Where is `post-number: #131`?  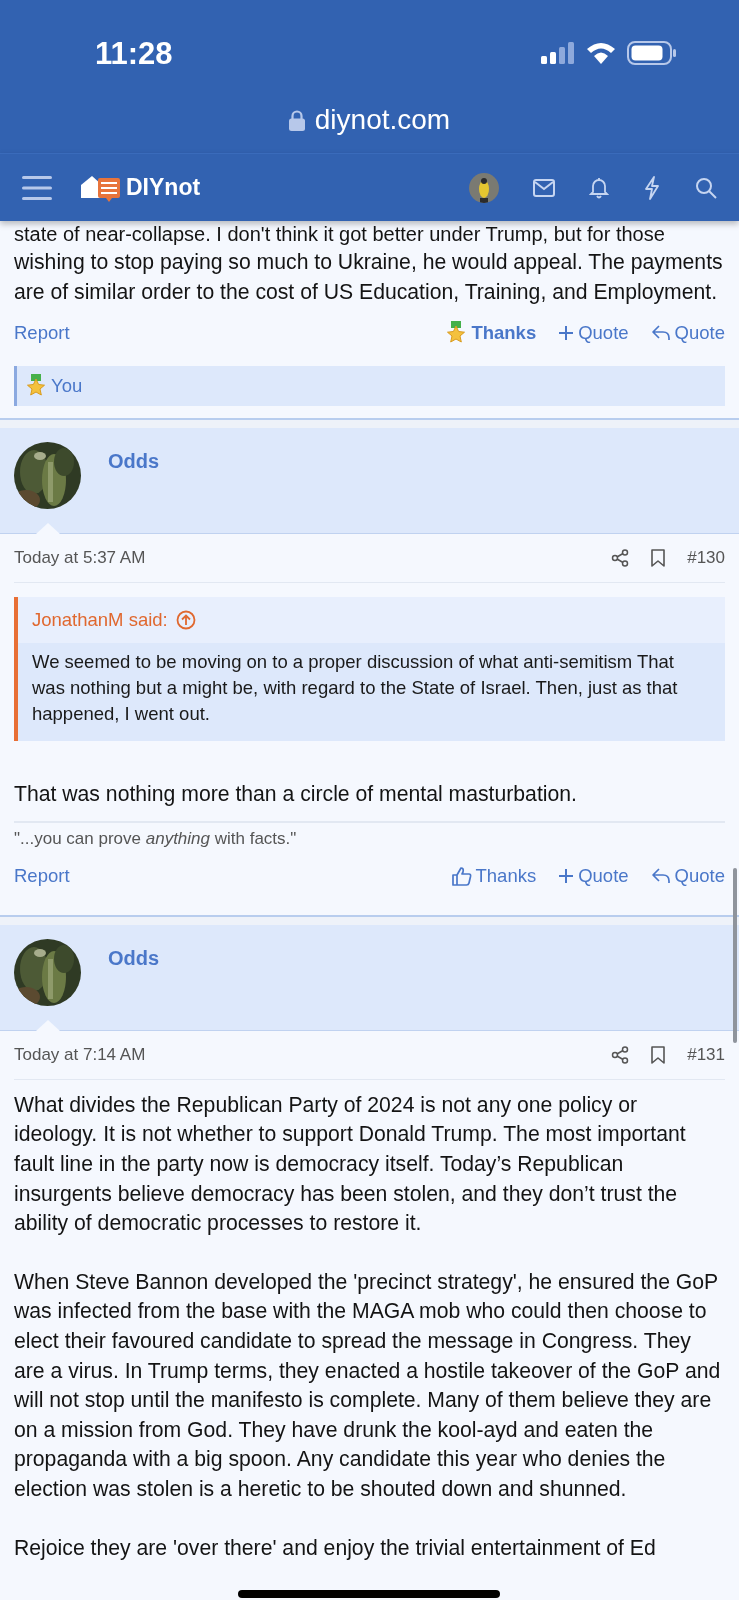 post-number: #131 is located at coordinates (706, 1054).